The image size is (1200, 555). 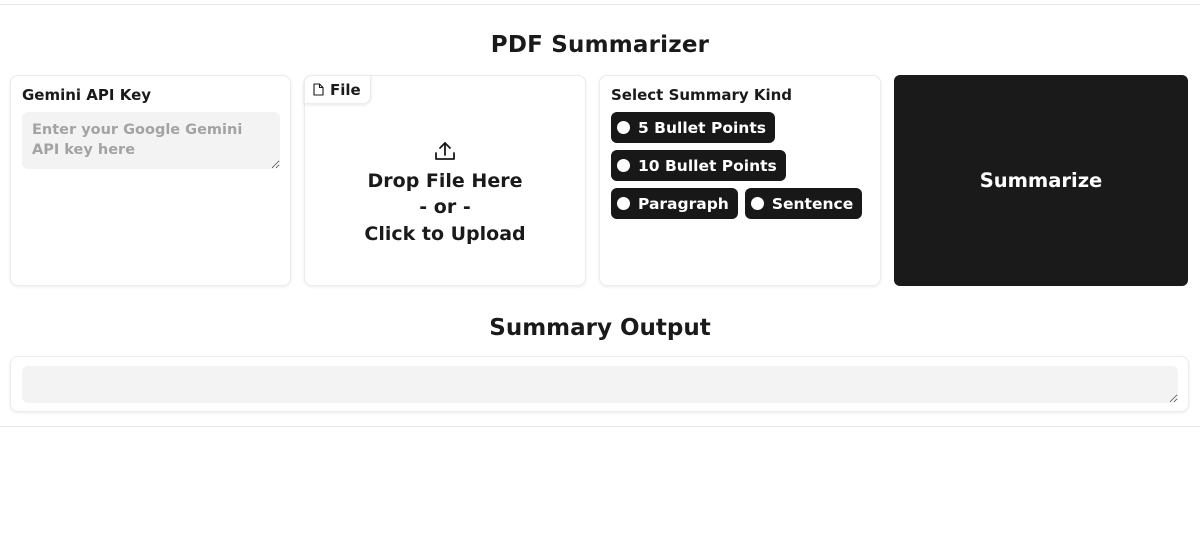 I want to click on bottom-divider, so click(x=600, y=426).